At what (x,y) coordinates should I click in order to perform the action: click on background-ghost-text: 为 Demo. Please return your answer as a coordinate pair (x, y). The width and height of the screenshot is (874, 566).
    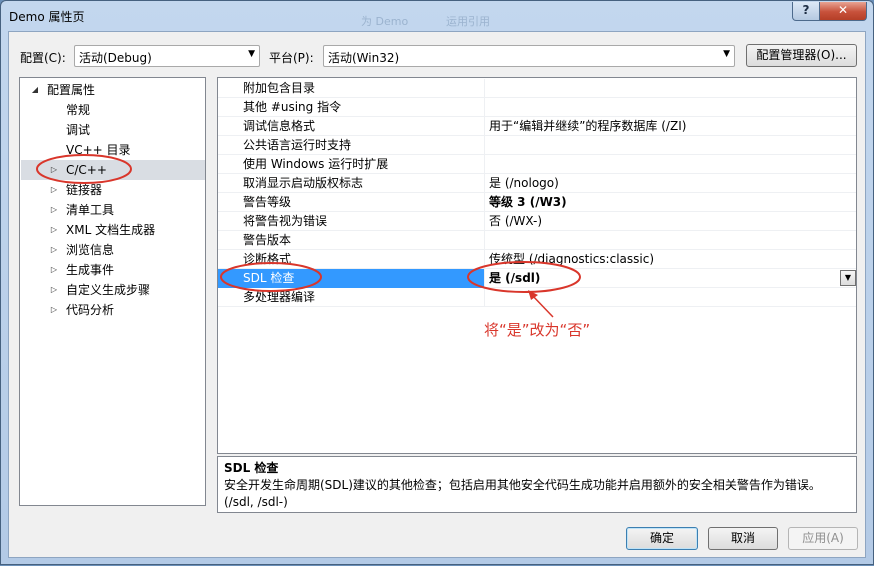
    Looking at the image, I should click on (385, 21).